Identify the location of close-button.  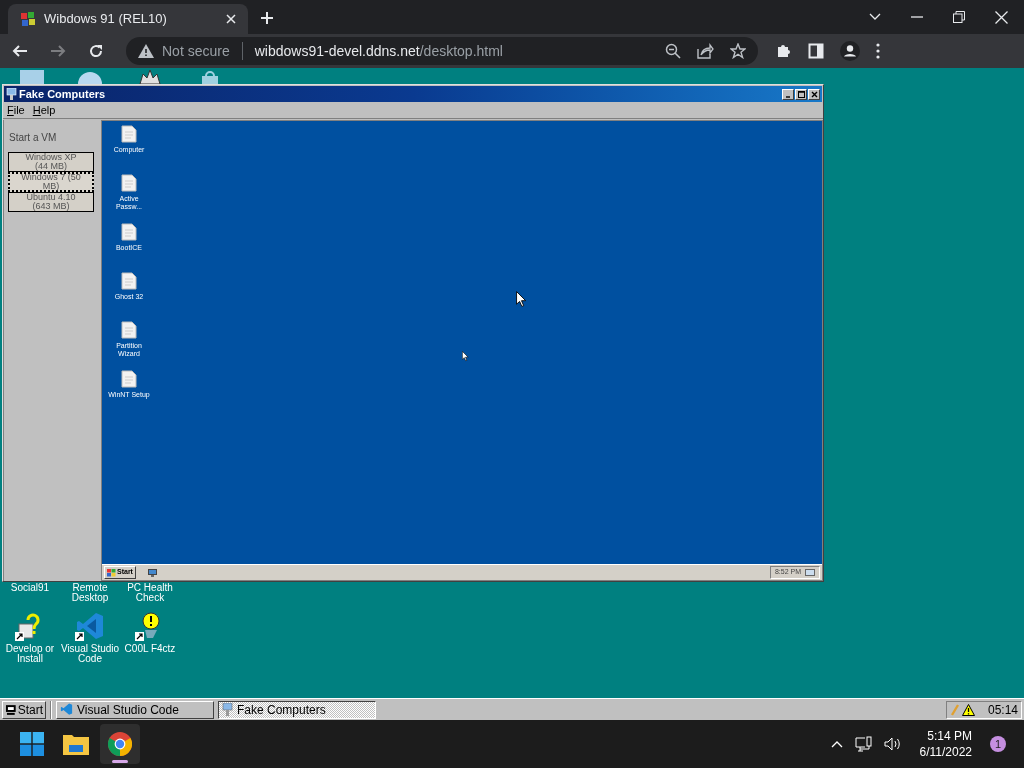
(814, 94).